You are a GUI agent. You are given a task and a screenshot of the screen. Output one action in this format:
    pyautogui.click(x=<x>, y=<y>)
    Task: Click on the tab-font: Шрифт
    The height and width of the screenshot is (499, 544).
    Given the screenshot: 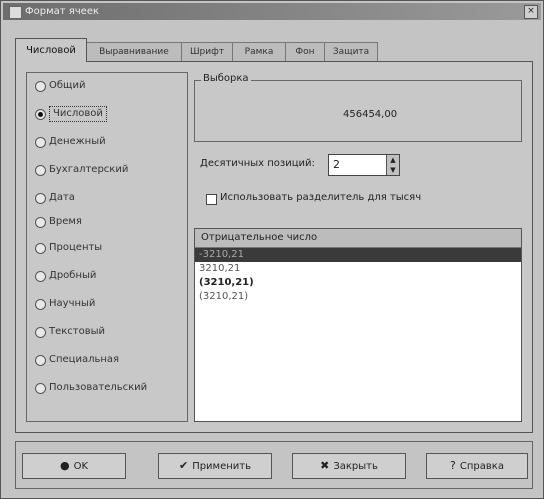 What is the action you would take?
    pyautogui.click(x=207, y=51)
    